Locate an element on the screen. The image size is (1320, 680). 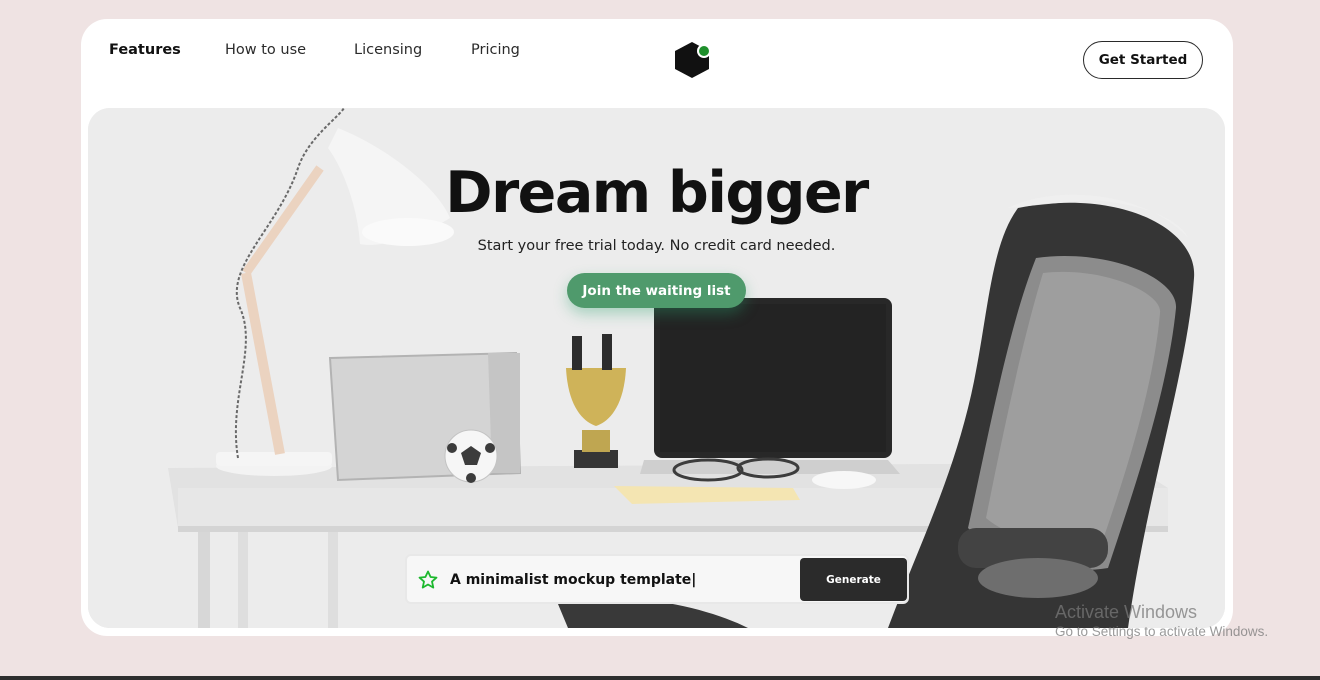
hexagon-logo-icon is located at coordinates (694, 60).